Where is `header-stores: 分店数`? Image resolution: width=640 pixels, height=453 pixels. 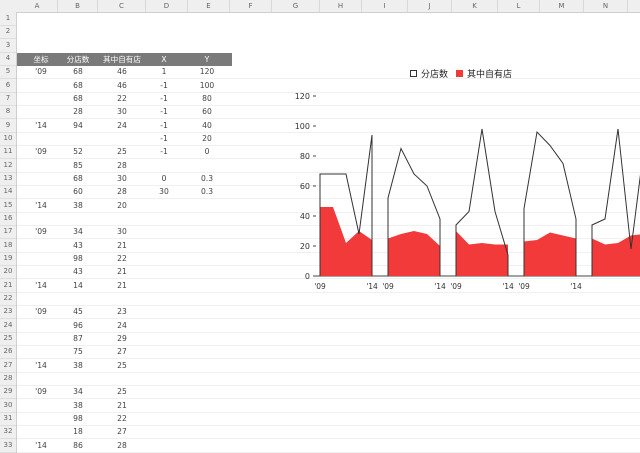 header-stores: 分店数 is located at coordinates (78, 59).